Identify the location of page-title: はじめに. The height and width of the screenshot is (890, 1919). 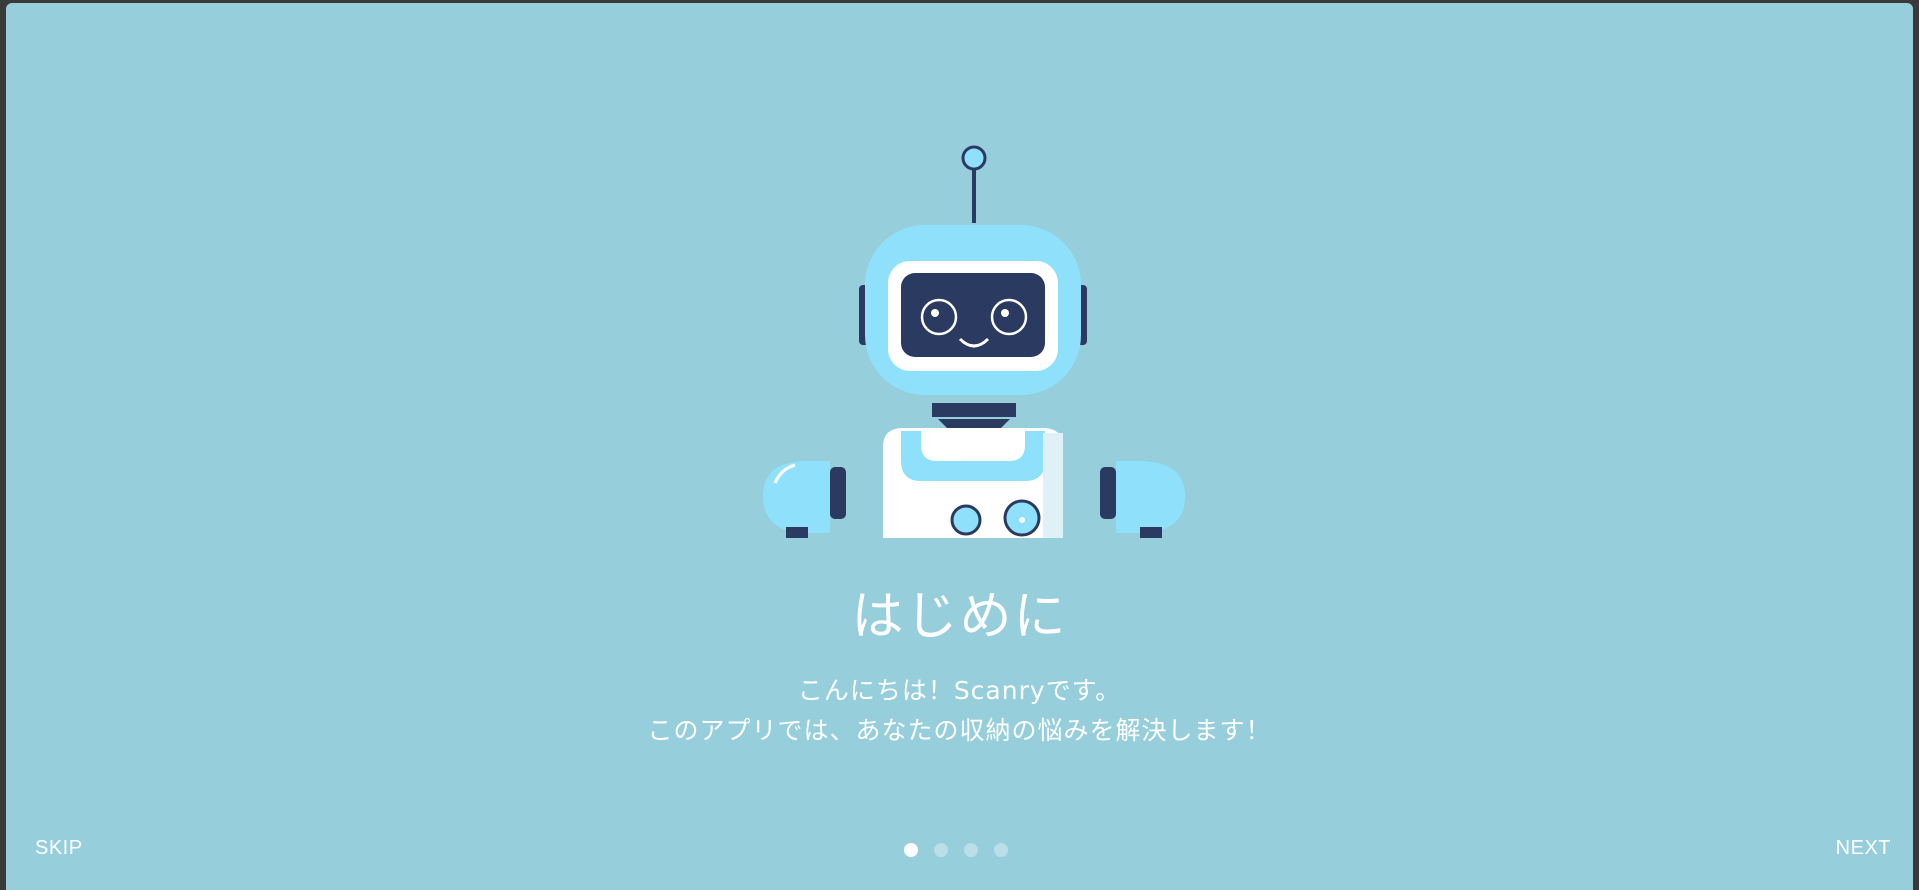
(959, 617).